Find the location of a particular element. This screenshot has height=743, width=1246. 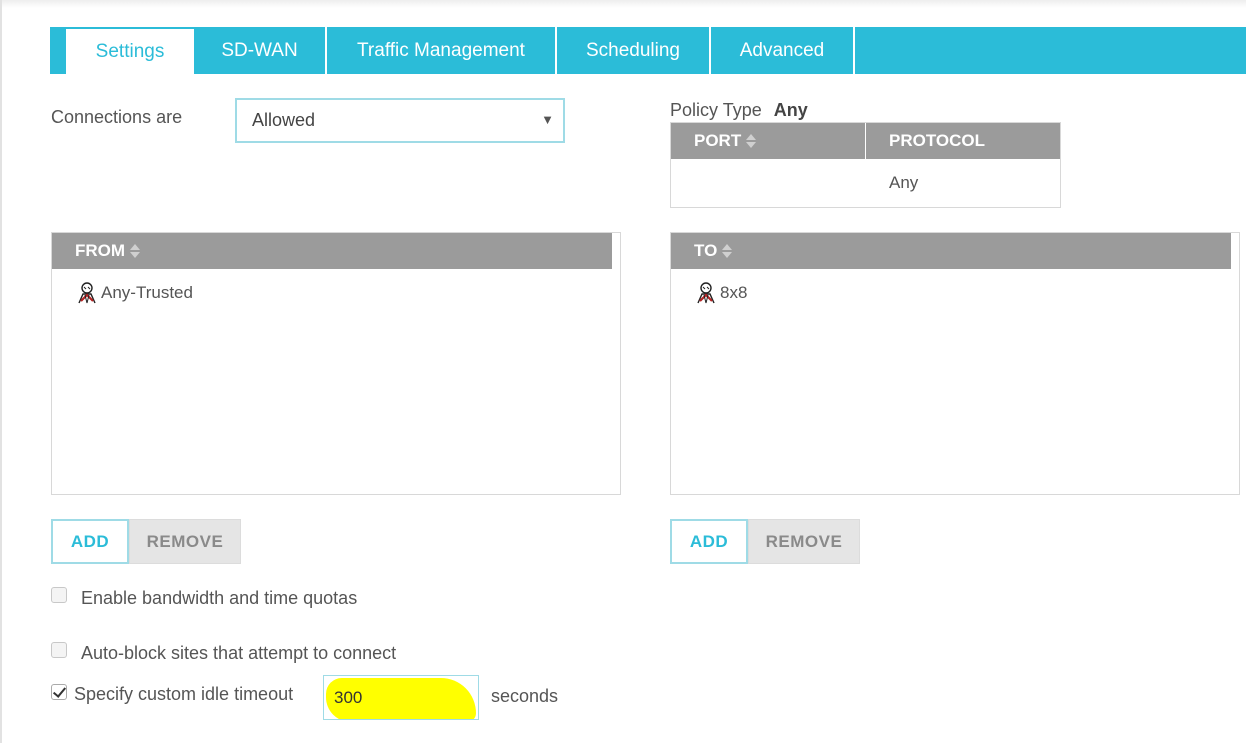

from-header-label: FROM is located at coordinates (100, 250).